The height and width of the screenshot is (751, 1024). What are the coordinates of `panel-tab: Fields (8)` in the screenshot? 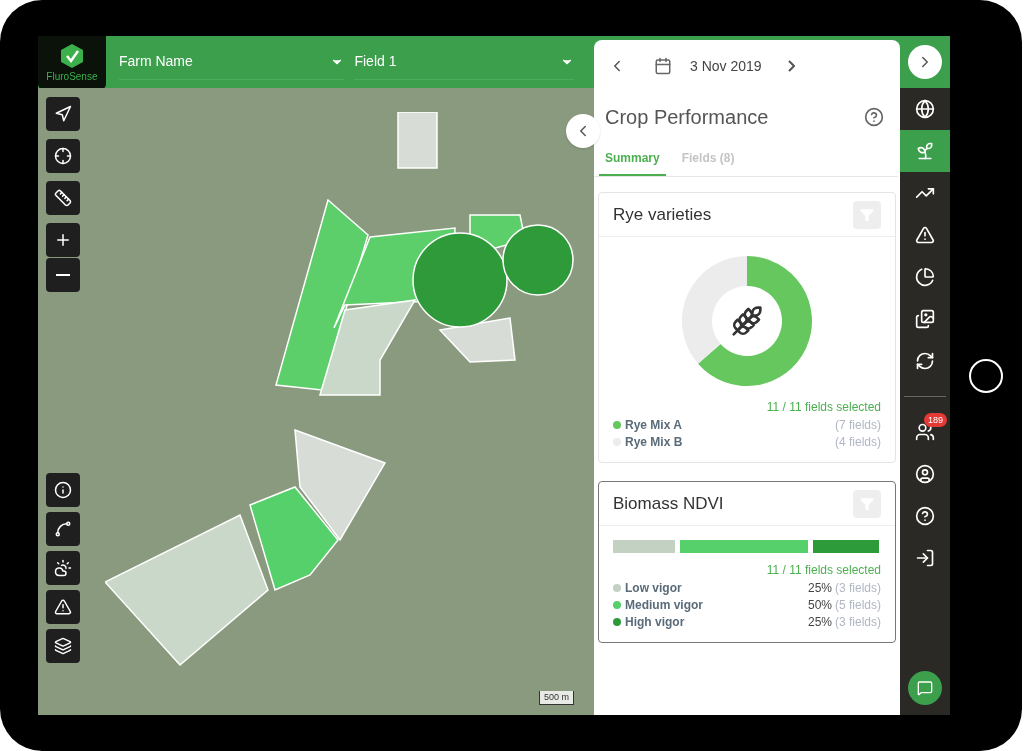 It's located at (708, 159).